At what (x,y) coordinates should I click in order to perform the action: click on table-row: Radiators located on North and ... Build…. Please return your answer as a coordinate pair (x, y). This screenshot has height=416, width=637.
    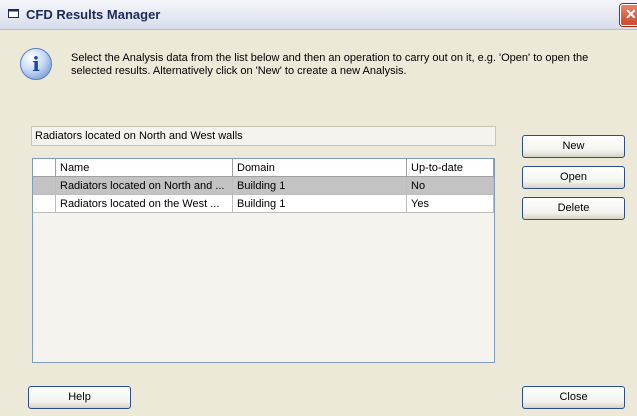
    Looking at the image, I should click on (263, 186).